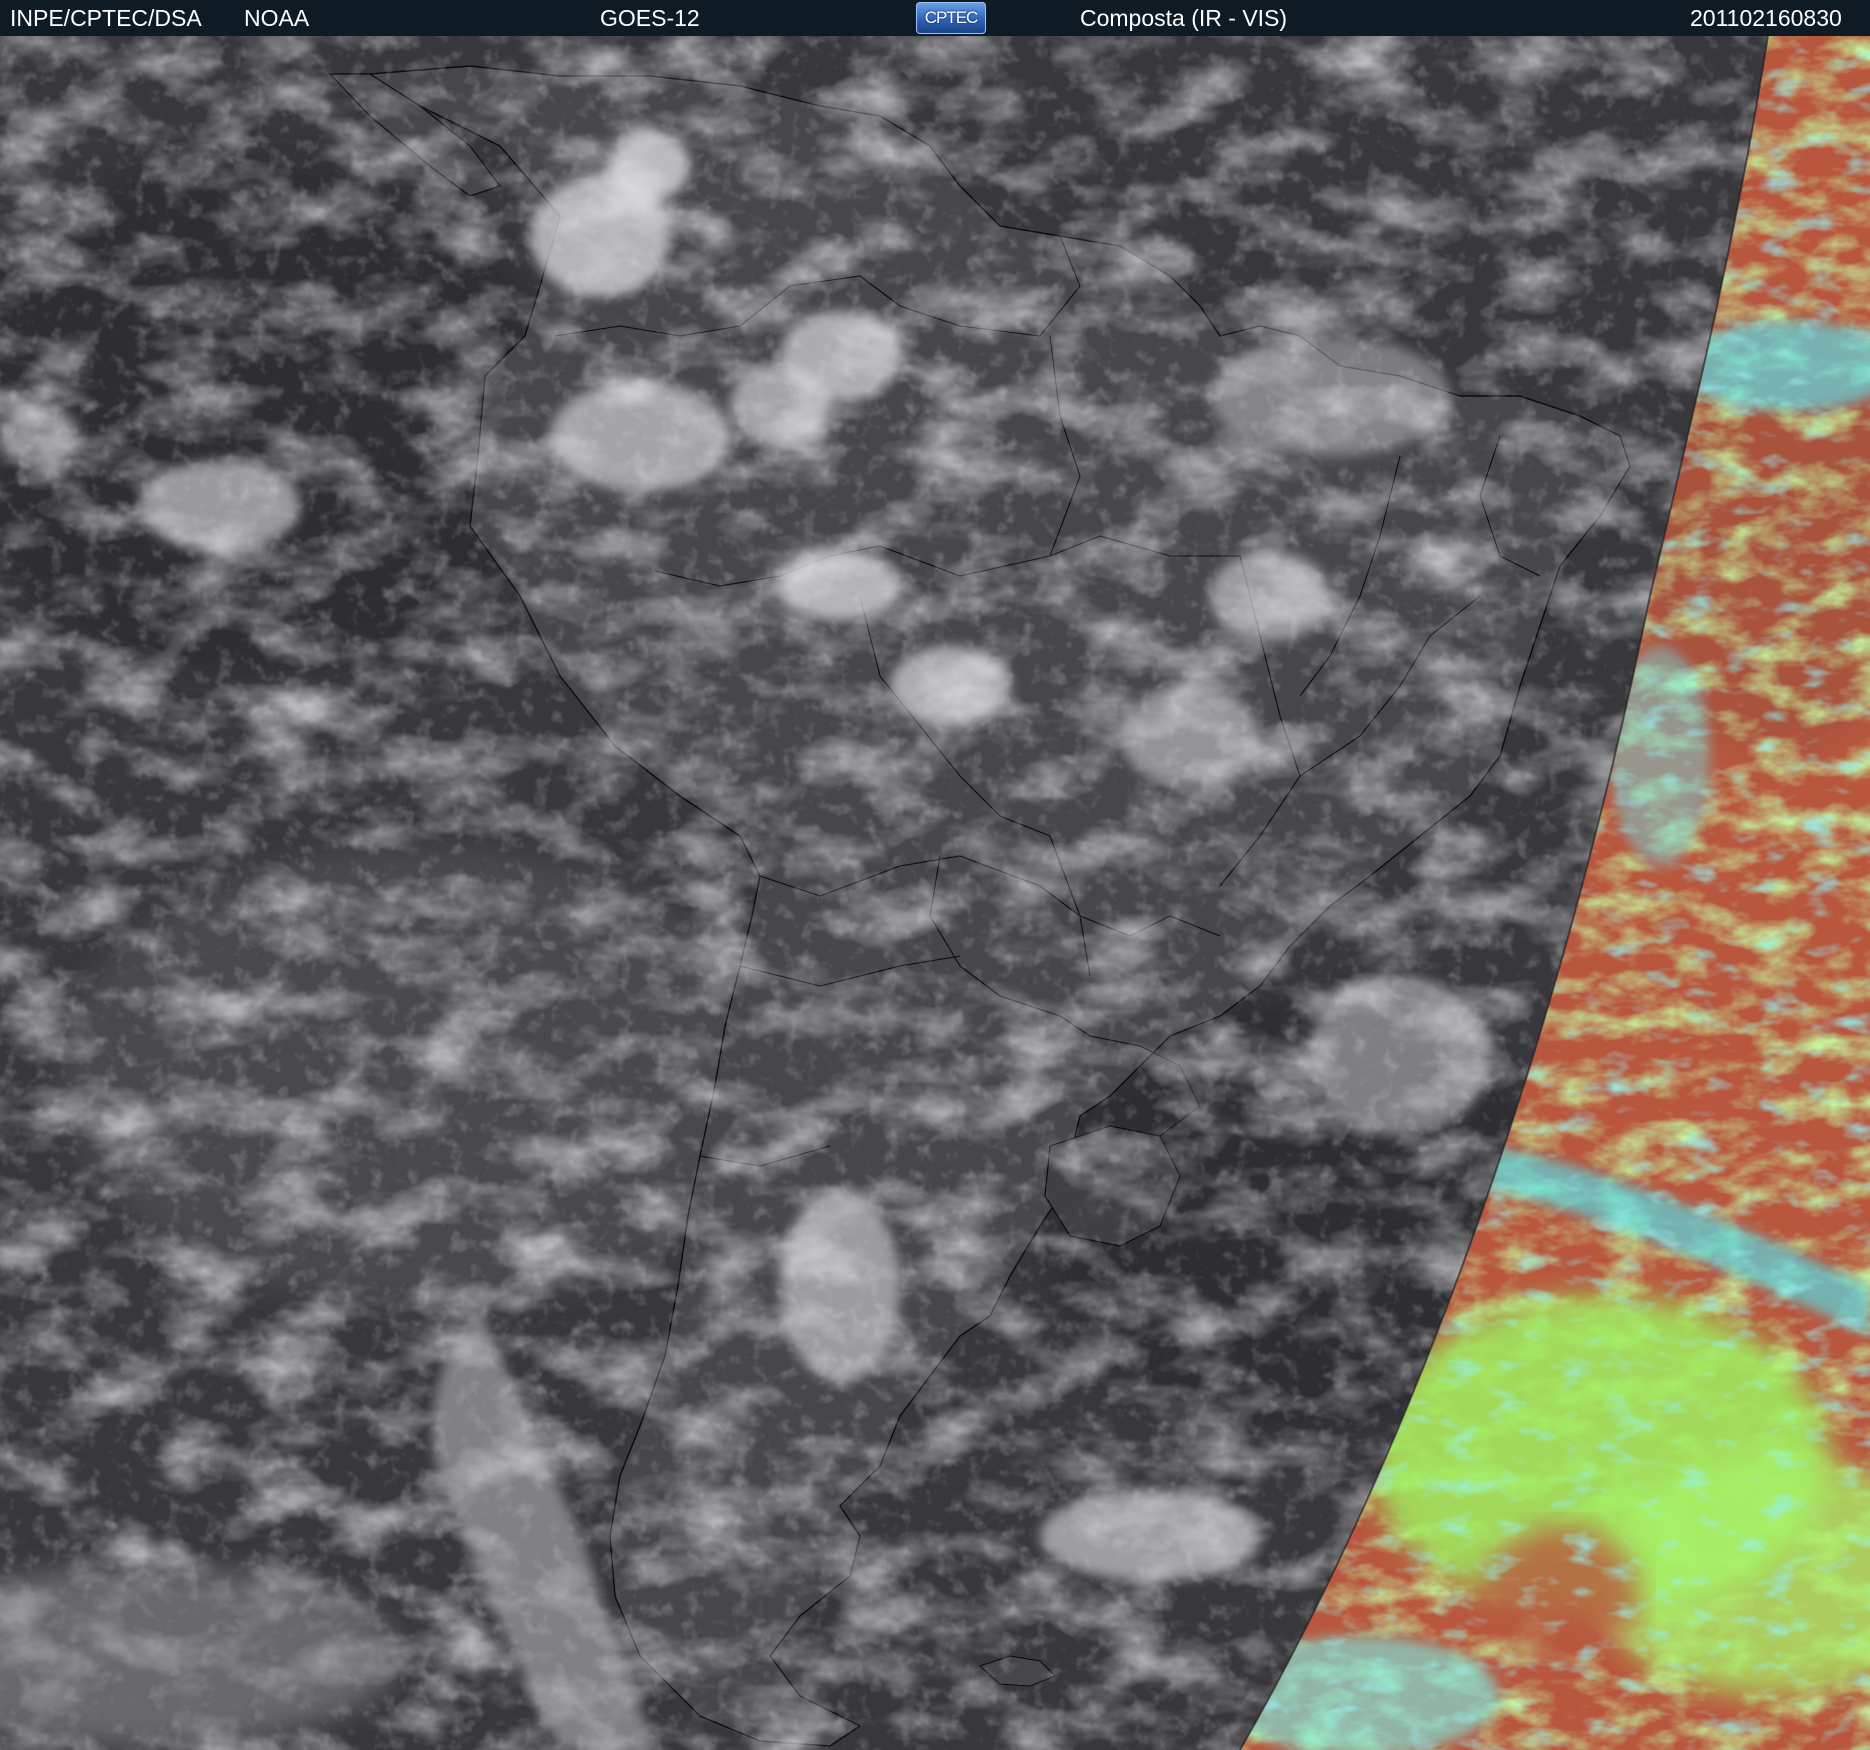 This screenshot has width=1870, height=1750. I want to click on timestamp-label: 201102160830, so click(1766, 18).